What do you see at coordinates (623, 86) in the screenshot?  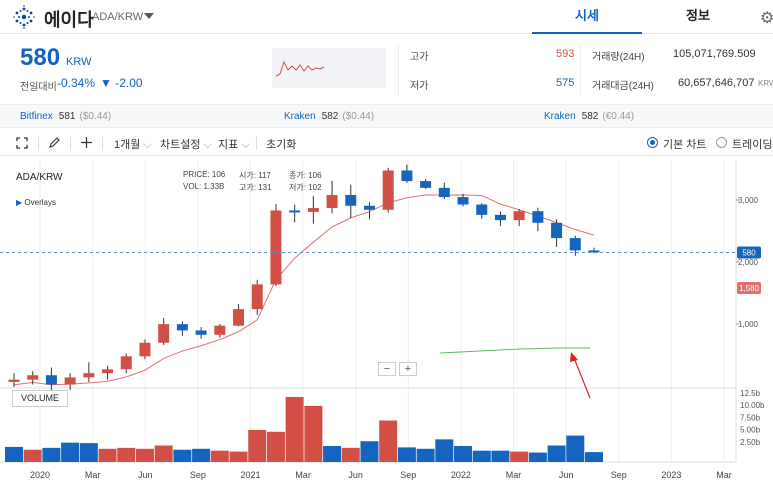 I see `trade-value-label: 거래대금(24H)` at bounding box center [623, 86].